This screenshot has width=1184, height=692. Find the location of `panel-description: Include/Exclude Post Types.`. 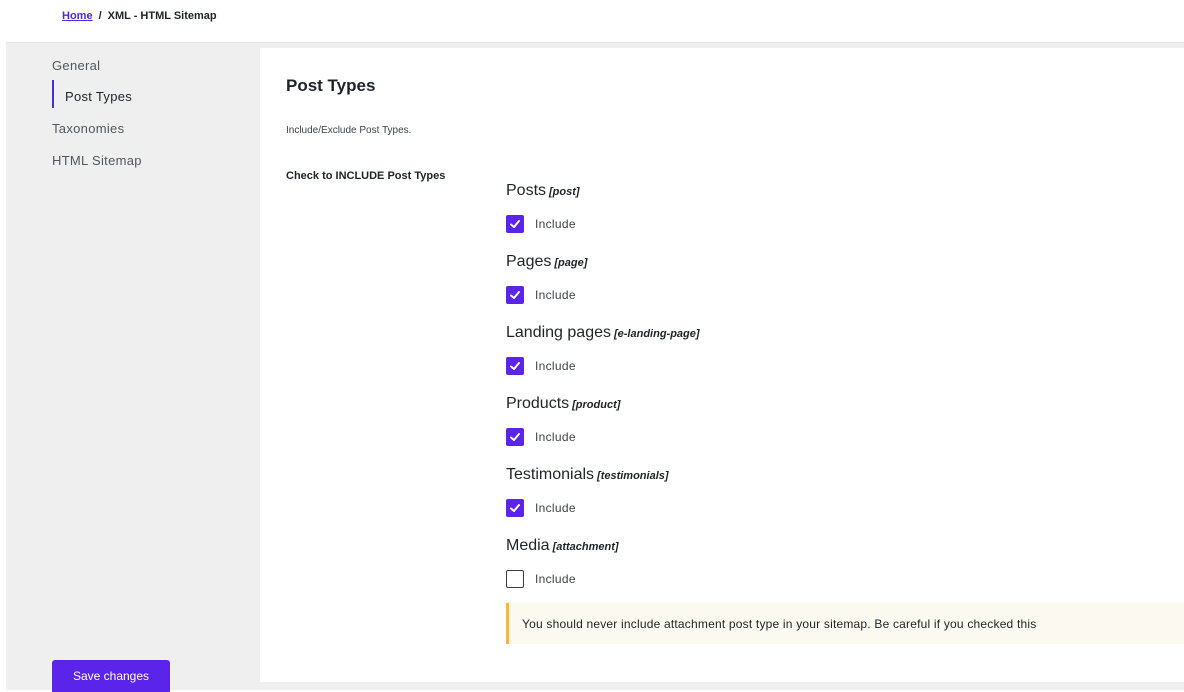

panel-description: Include/Exclude Post Types. is located at coordinates (349, 130).